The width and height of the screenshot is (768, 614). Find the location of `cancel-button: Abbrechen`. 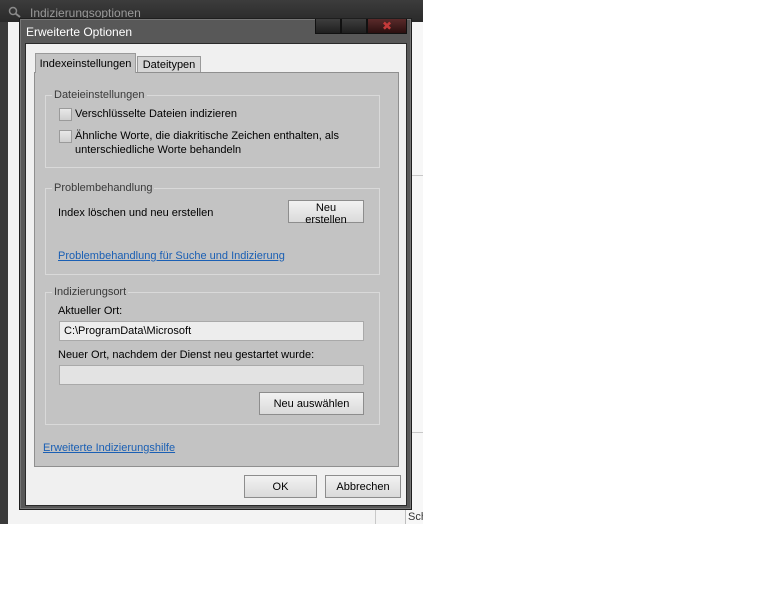

cancel-button: Abbrechen is located at coordinates (363, 486).